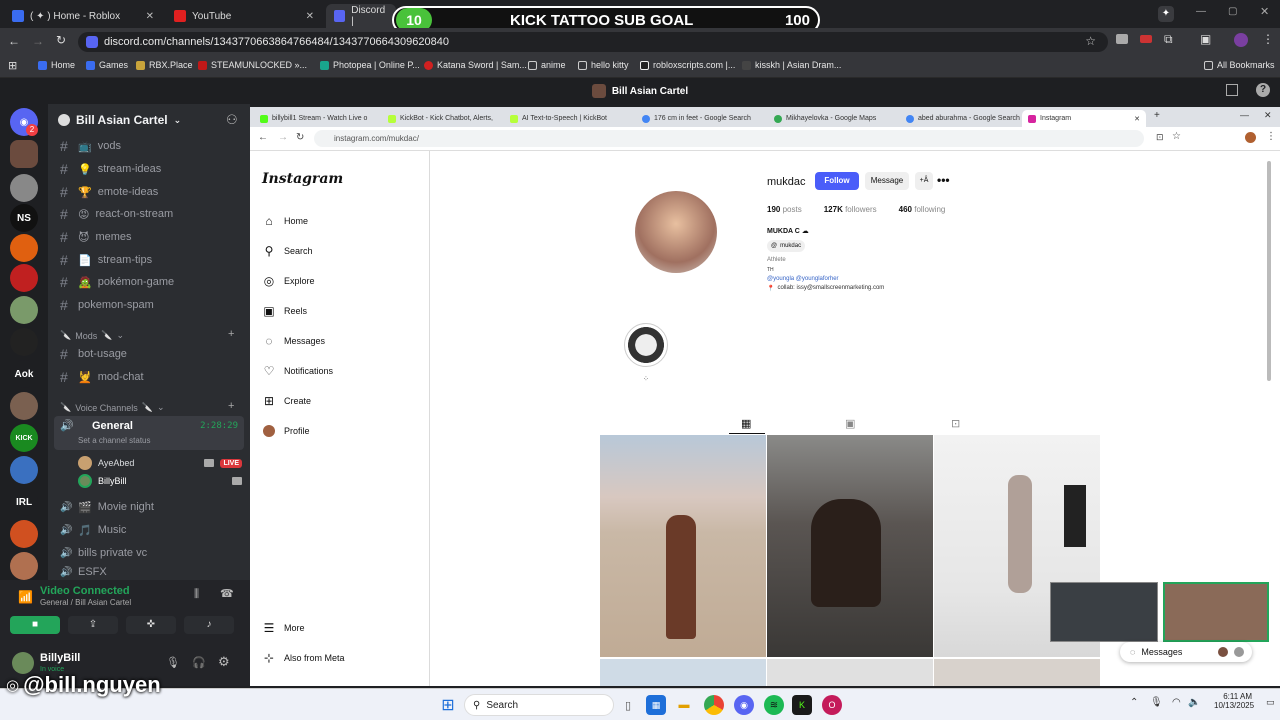 Image resolution: width=1280 pixels, height=720 pixels. What do you see at coordinates (149, 237) in the screenshot?
I see `channel-memes: # 😈 memes` at bounding box center [149, 237].